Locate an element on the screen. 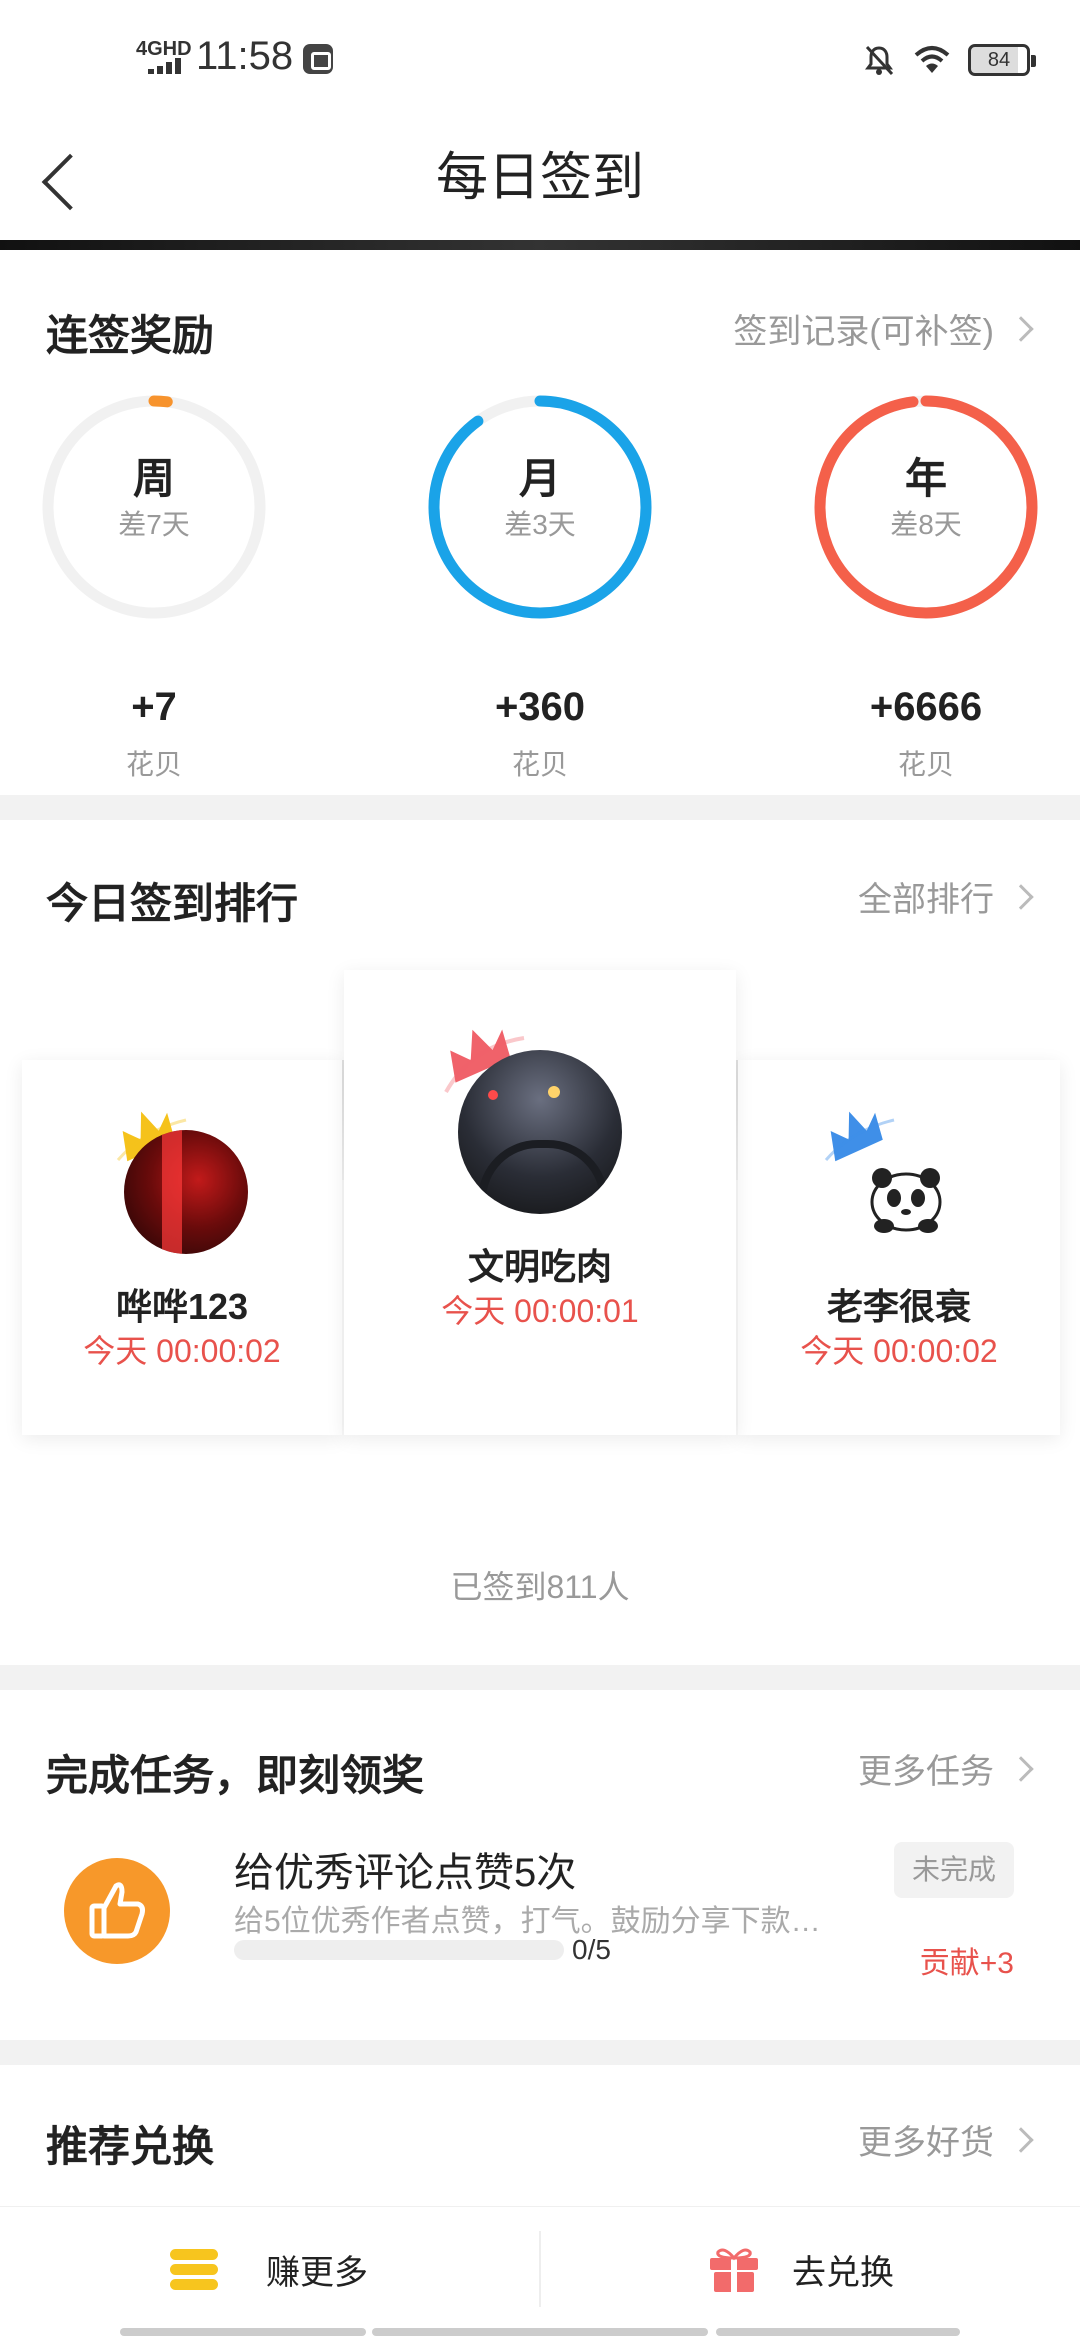  section-title-tasks: 完成任务，即刻领奖 is located at coordinates (235, 1775).